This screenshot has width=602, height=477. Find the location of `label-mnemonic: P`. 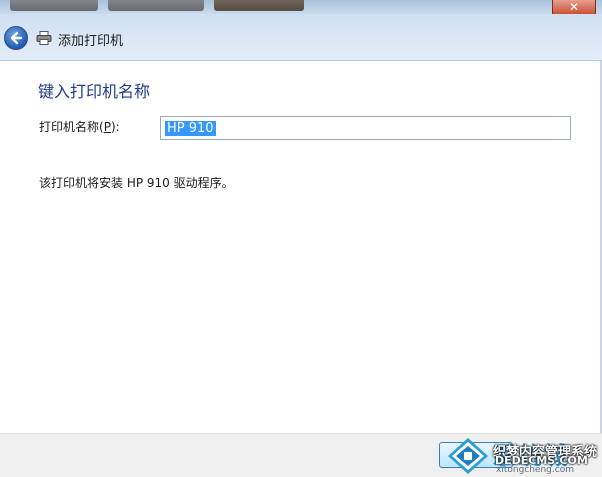

label-mnemonic: P is located at coordinates (107, 127).